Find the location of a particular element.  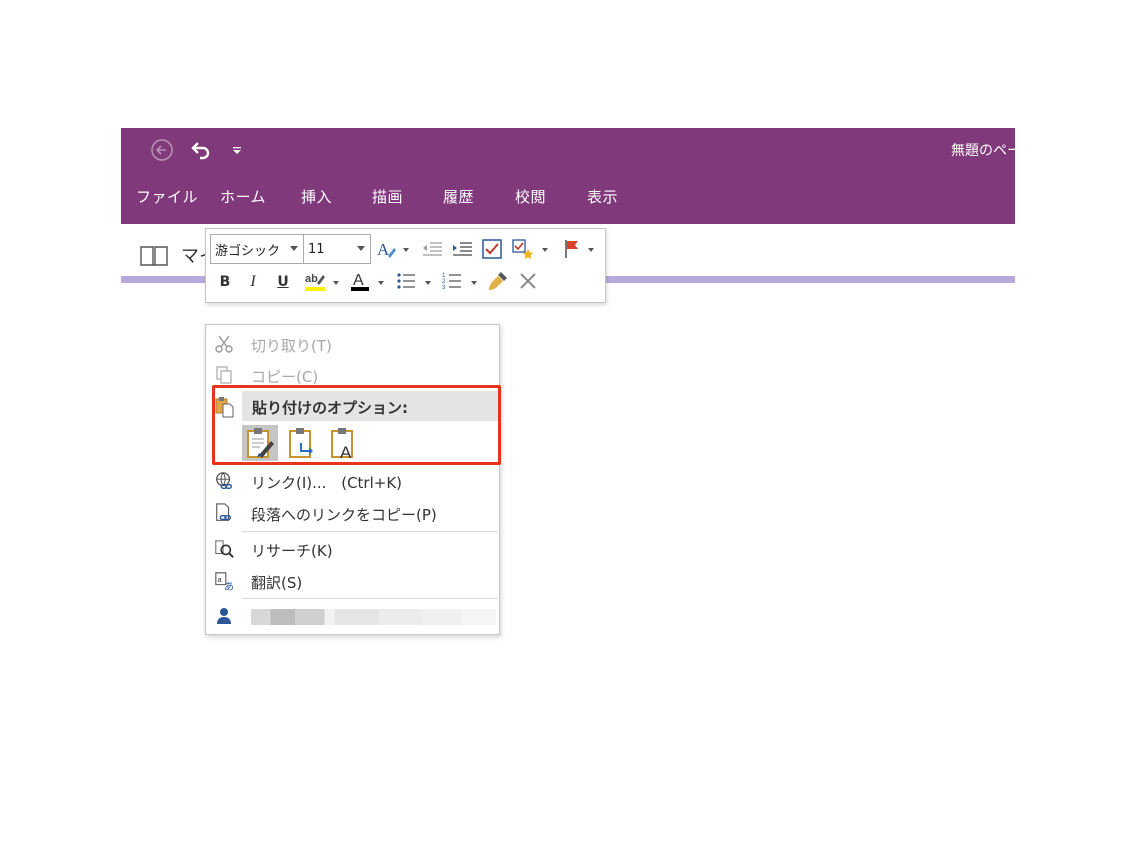

bullets-dropdown-arrow is located at coordinates (428, 283).